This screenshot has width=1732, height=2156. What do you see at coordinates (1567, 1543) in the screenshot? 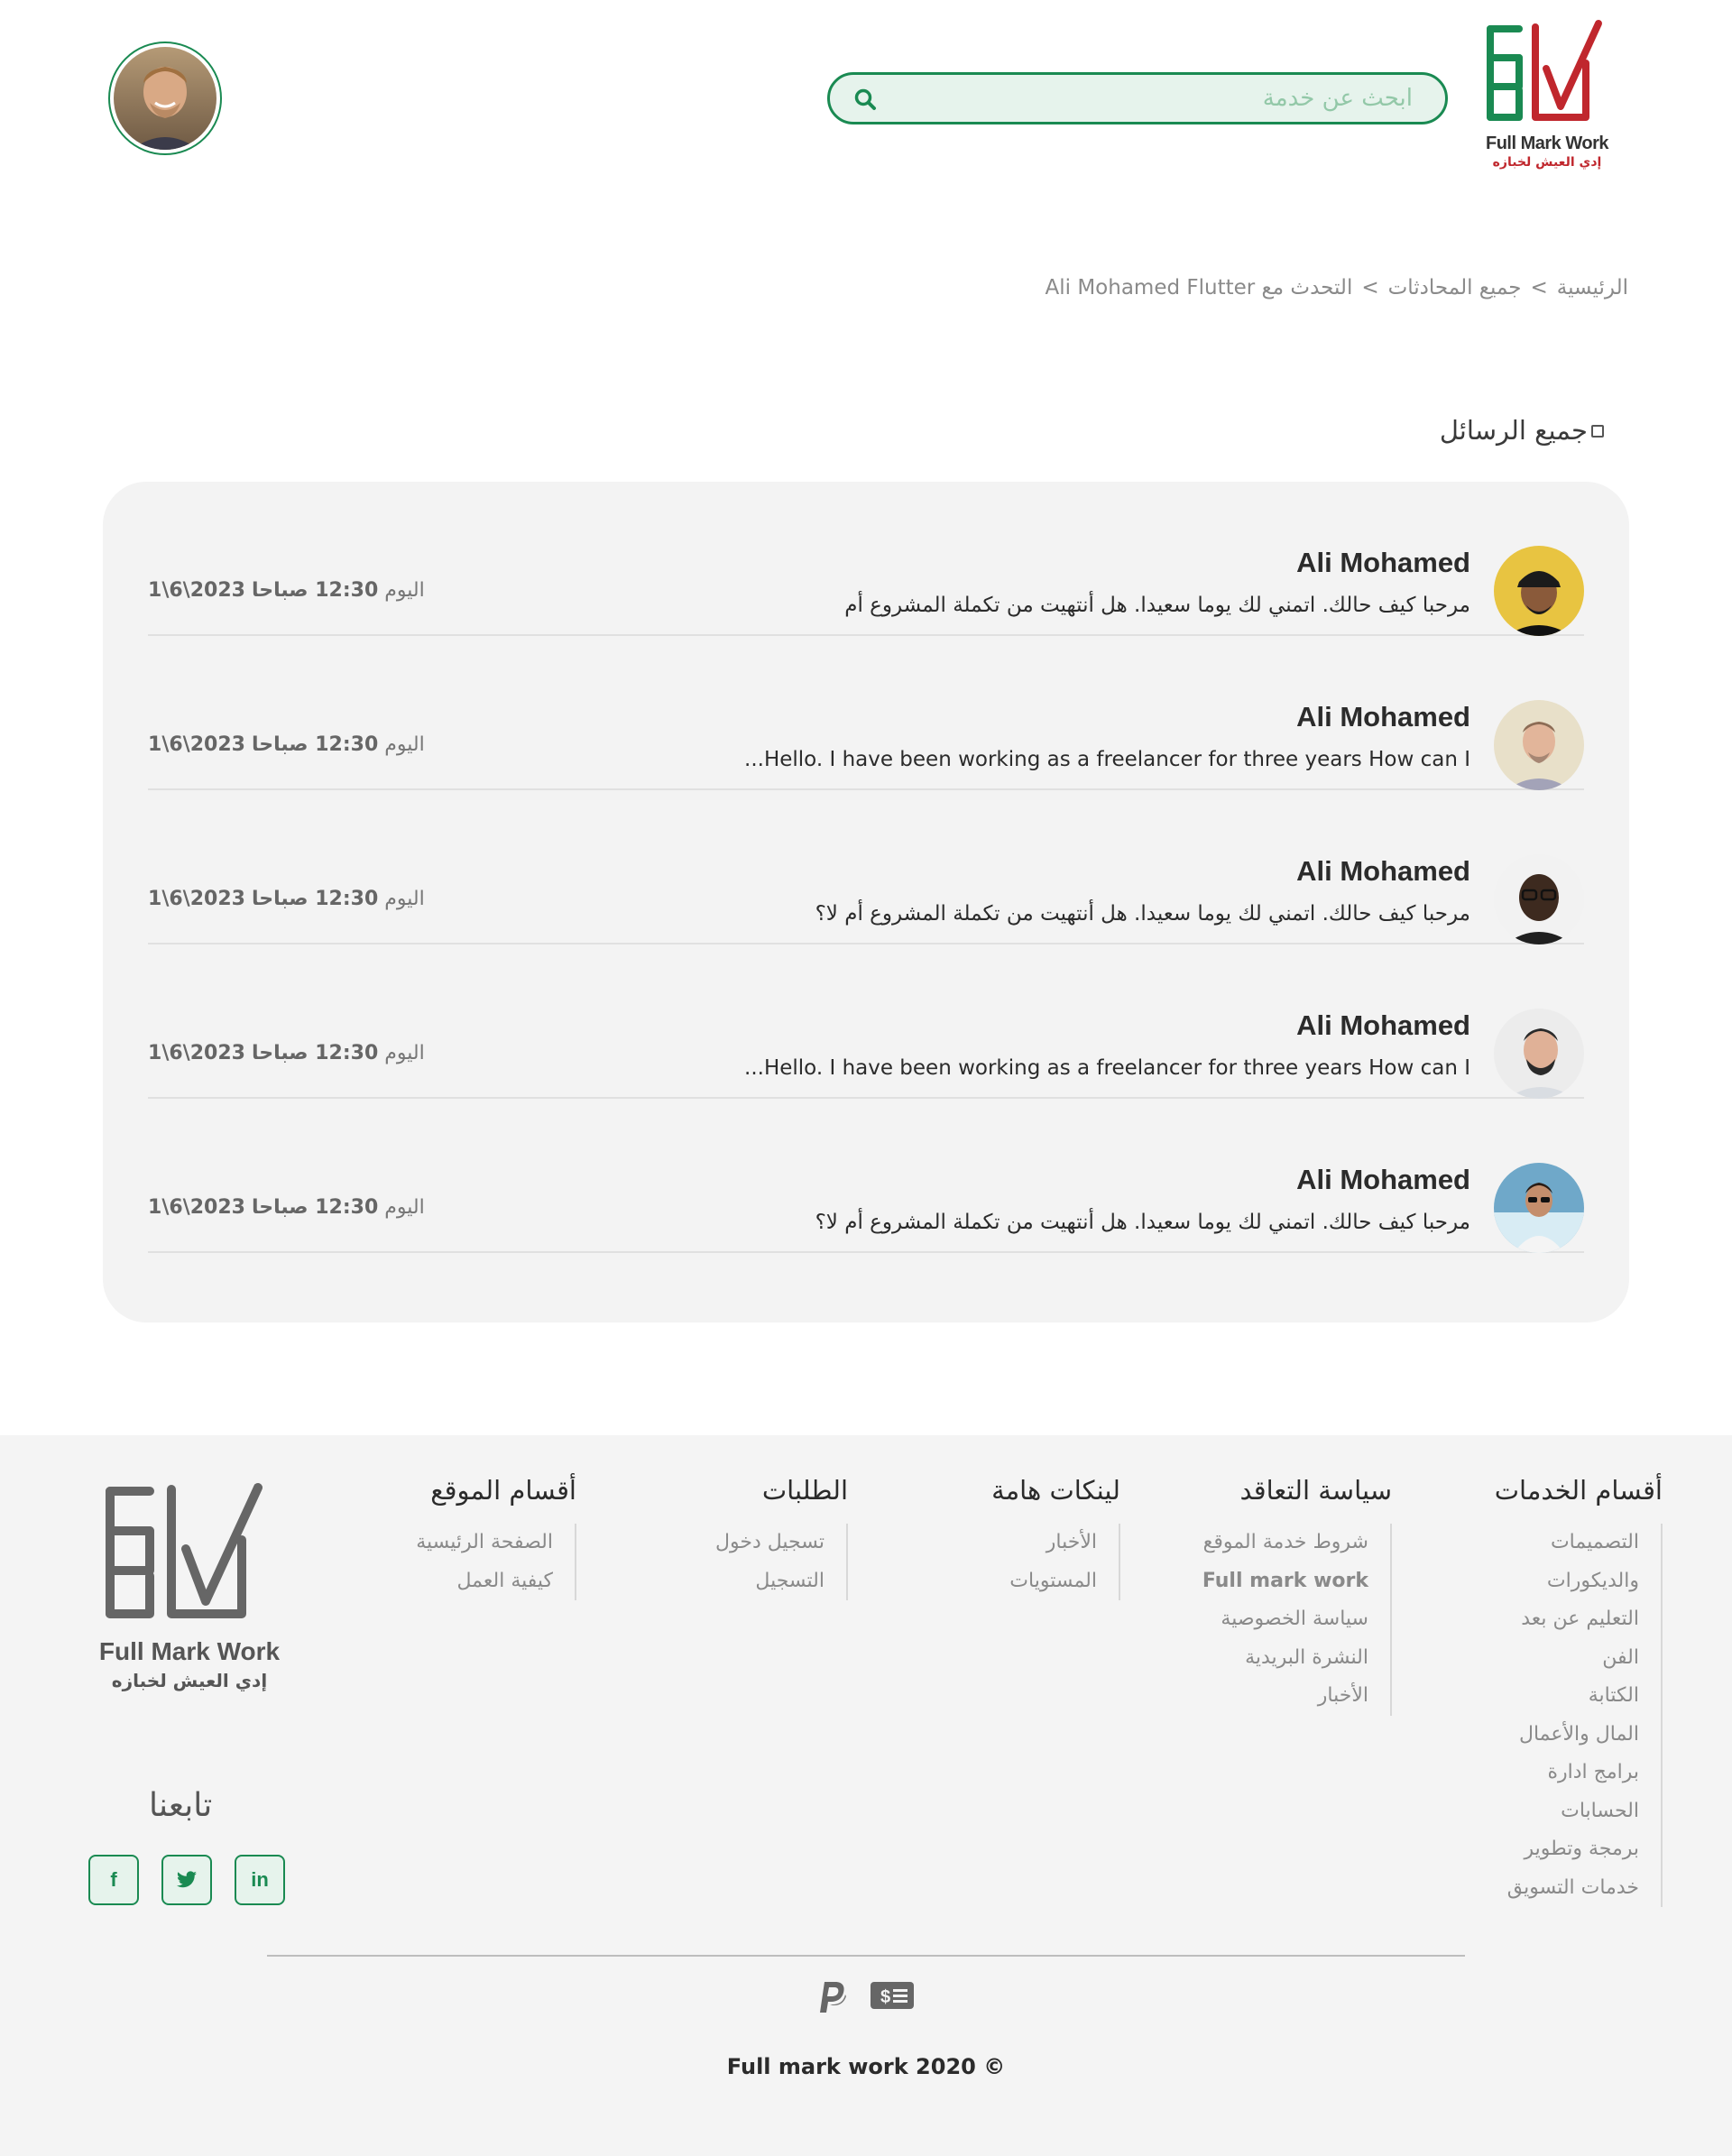
I see `footer-link: التصميمات` at bounding box center [1567, 1543].